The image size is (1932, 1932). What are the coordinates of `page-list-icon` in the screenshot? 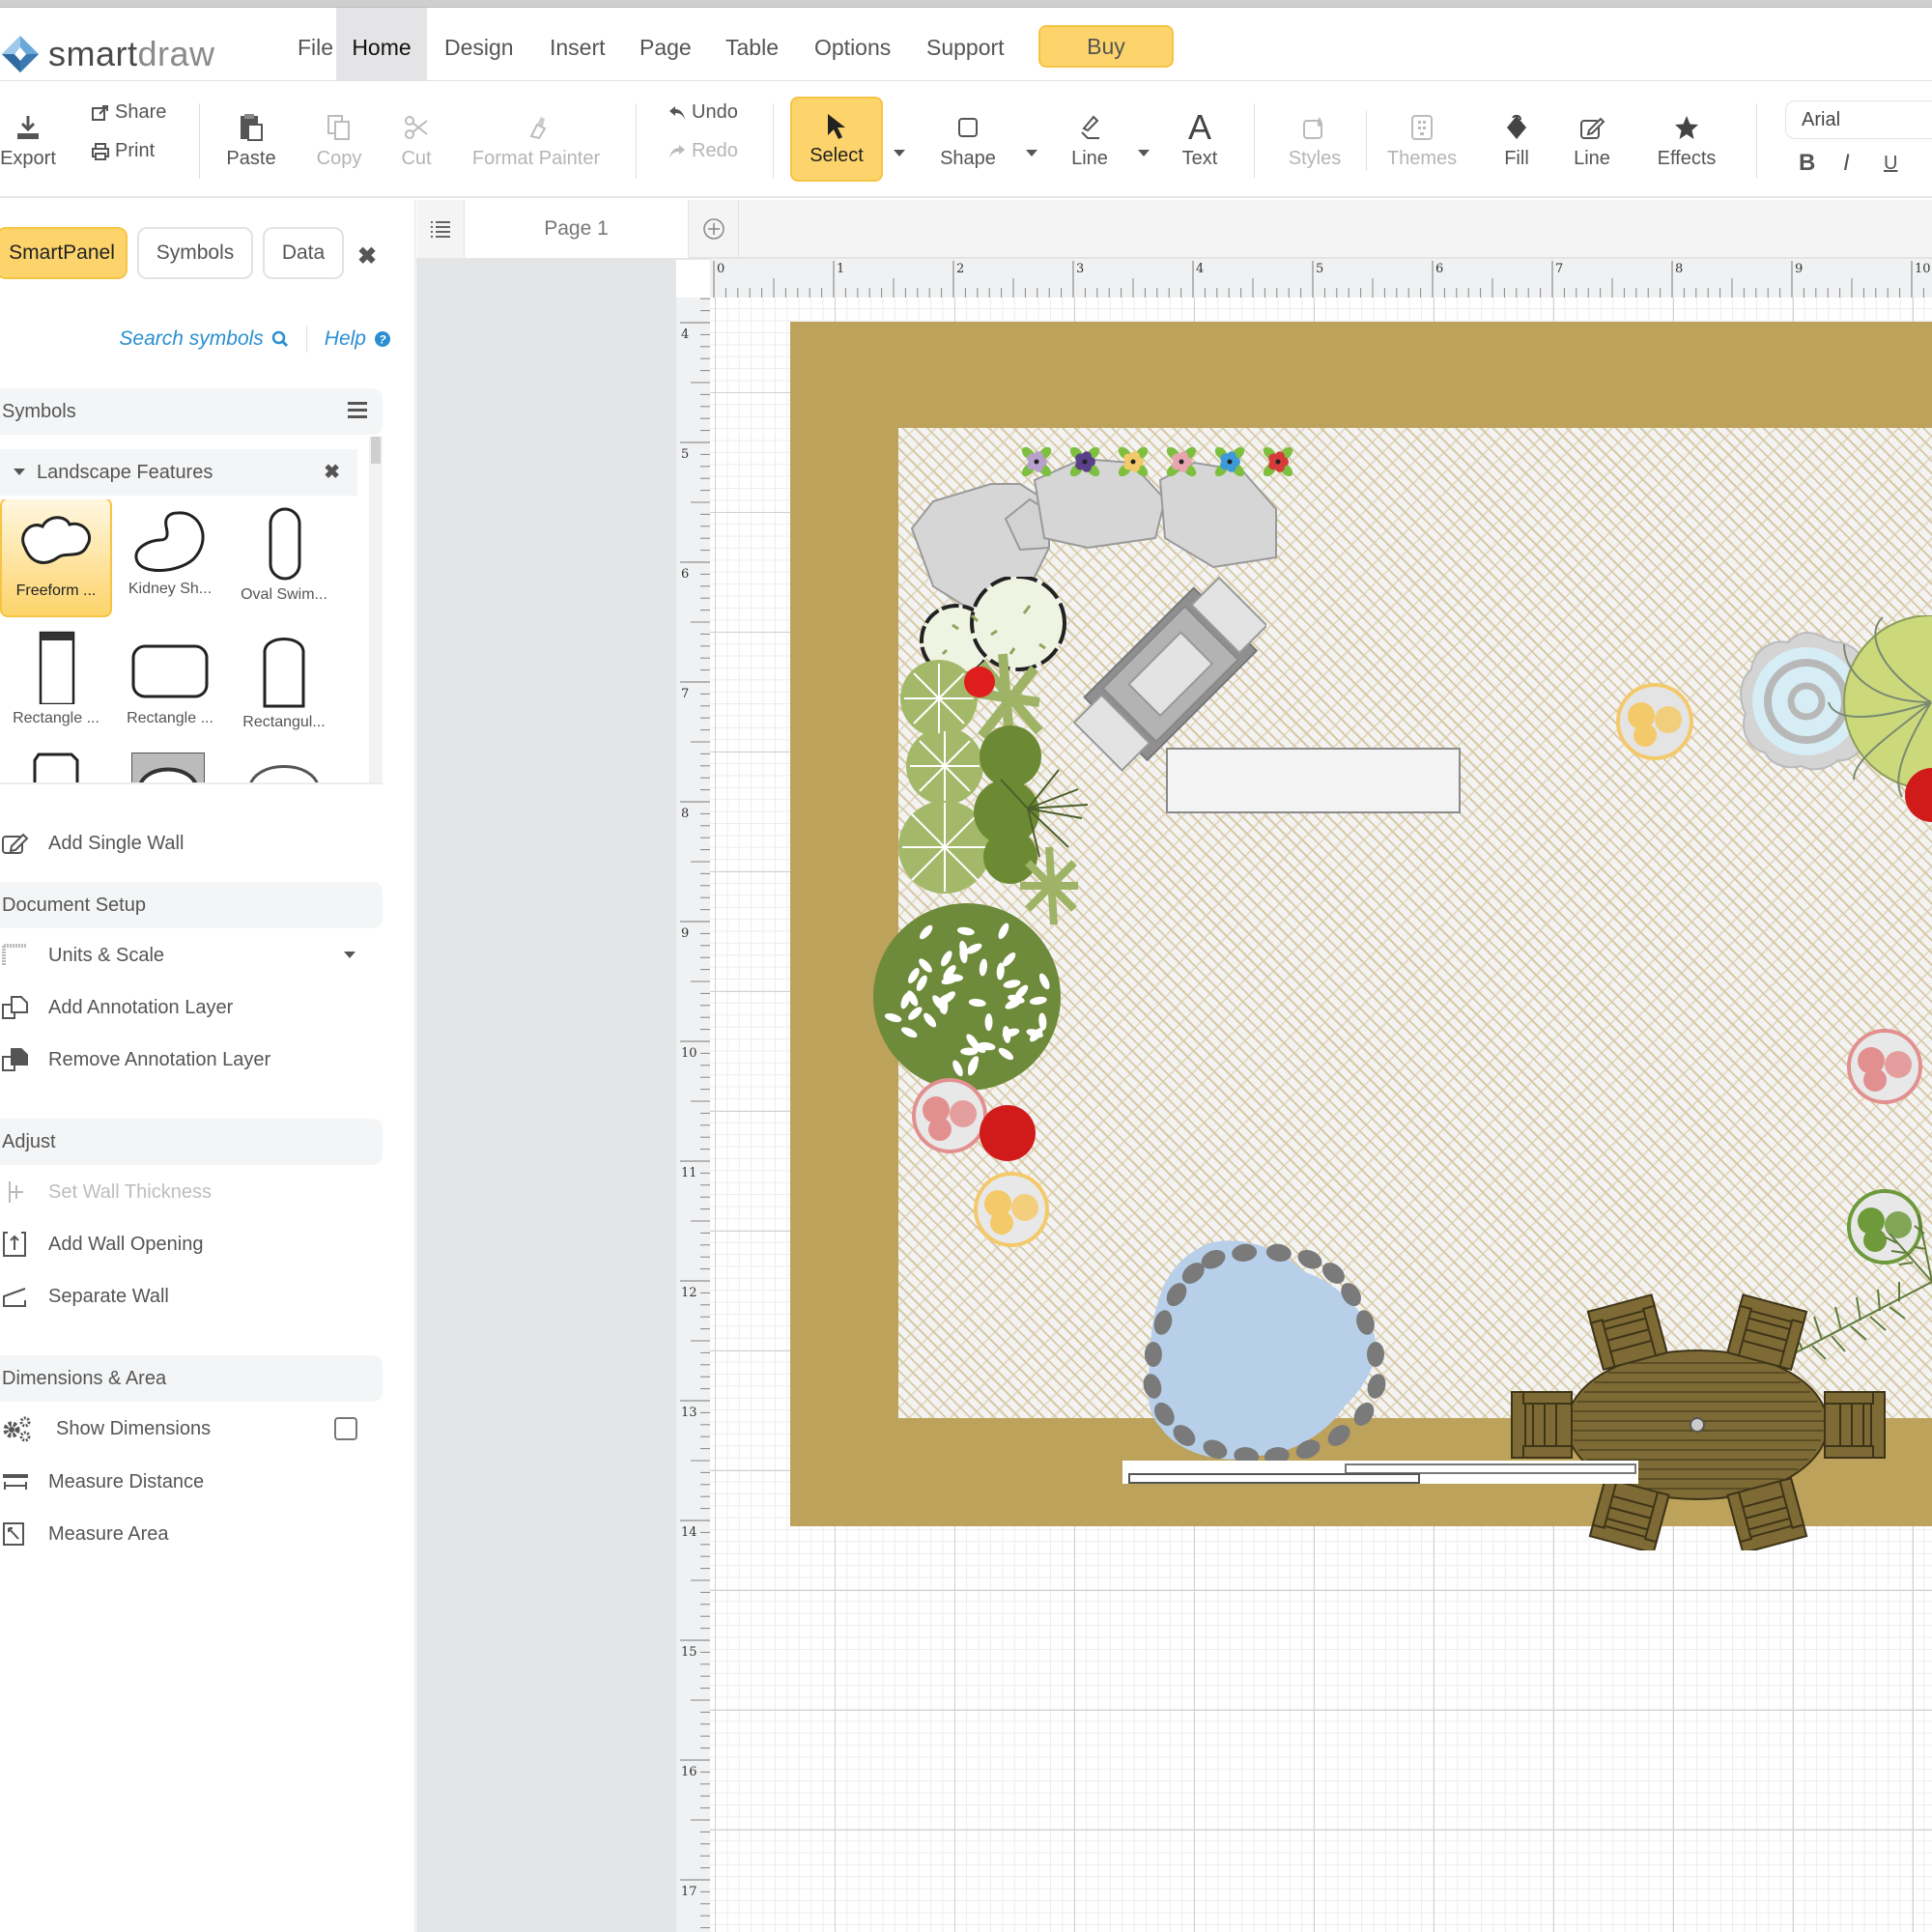 It's located at (440, 229).